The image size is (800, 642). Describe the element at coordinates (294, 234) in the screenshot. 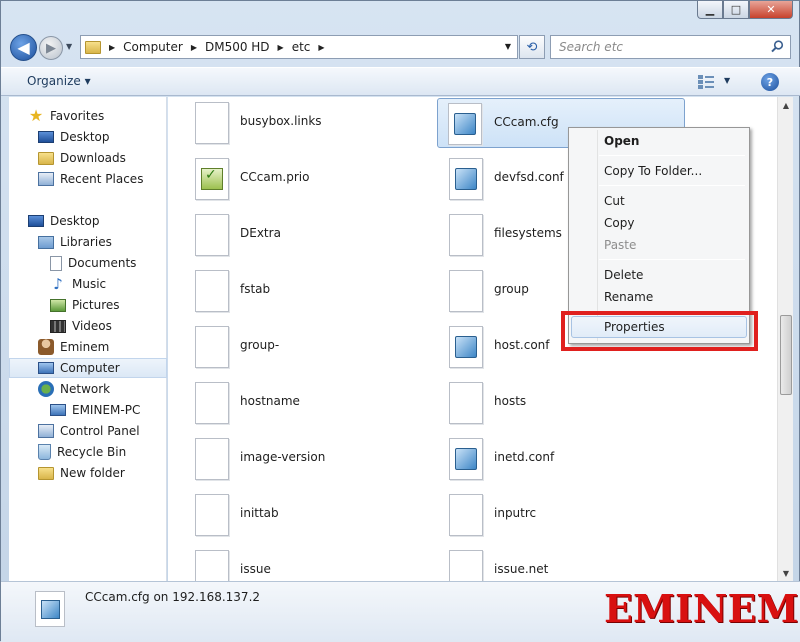

I see `file-item: DExtra` at that location.